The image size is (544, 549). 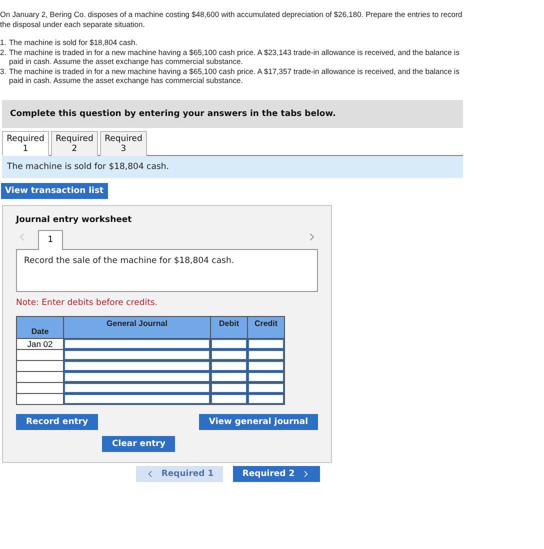 What do you see at coordinates (266, 327) in the screenshot?
I see `column-header: Credit` at bounding box center [266, 327].